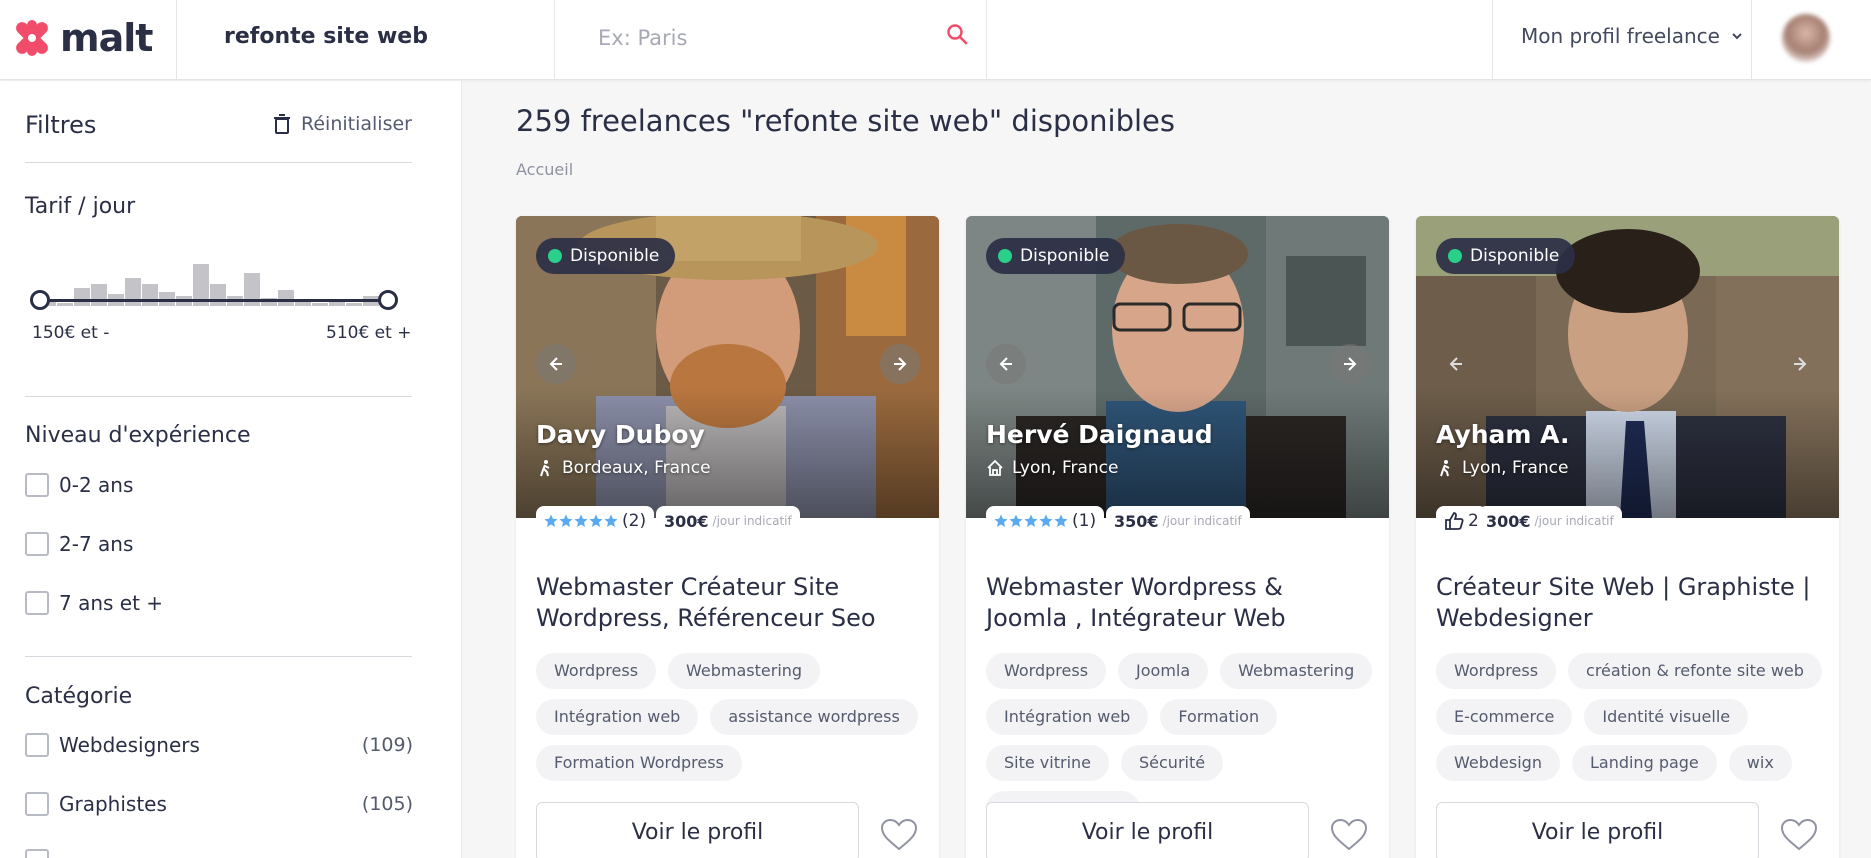 Image resolution: width=1871 pixels, height=858 pixels. What do you see at coordinates (219, 544) in the screenshot?
I see `experience-option-2-7: 2-7 ans` at bounding box center [219, 544].